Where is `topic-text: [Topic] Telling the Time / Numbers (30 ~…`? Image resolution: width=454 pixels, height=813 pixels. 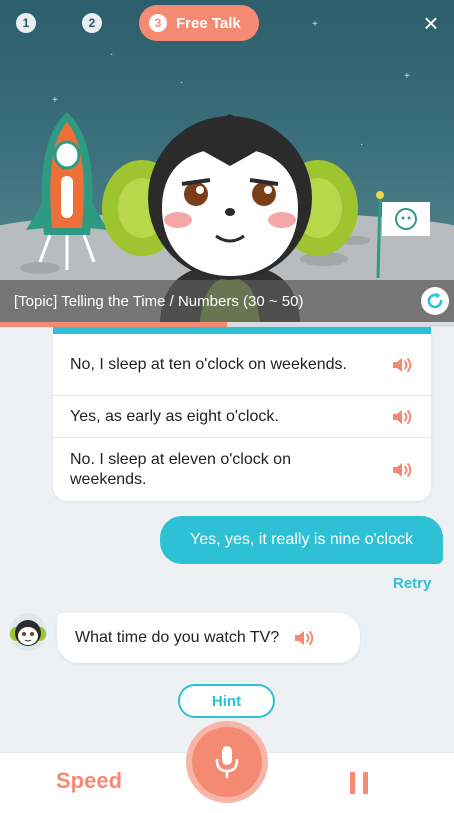
topic-text: [Topic] Telling the Time / Numbers (30 ~… is located at coordinates (159, 301).